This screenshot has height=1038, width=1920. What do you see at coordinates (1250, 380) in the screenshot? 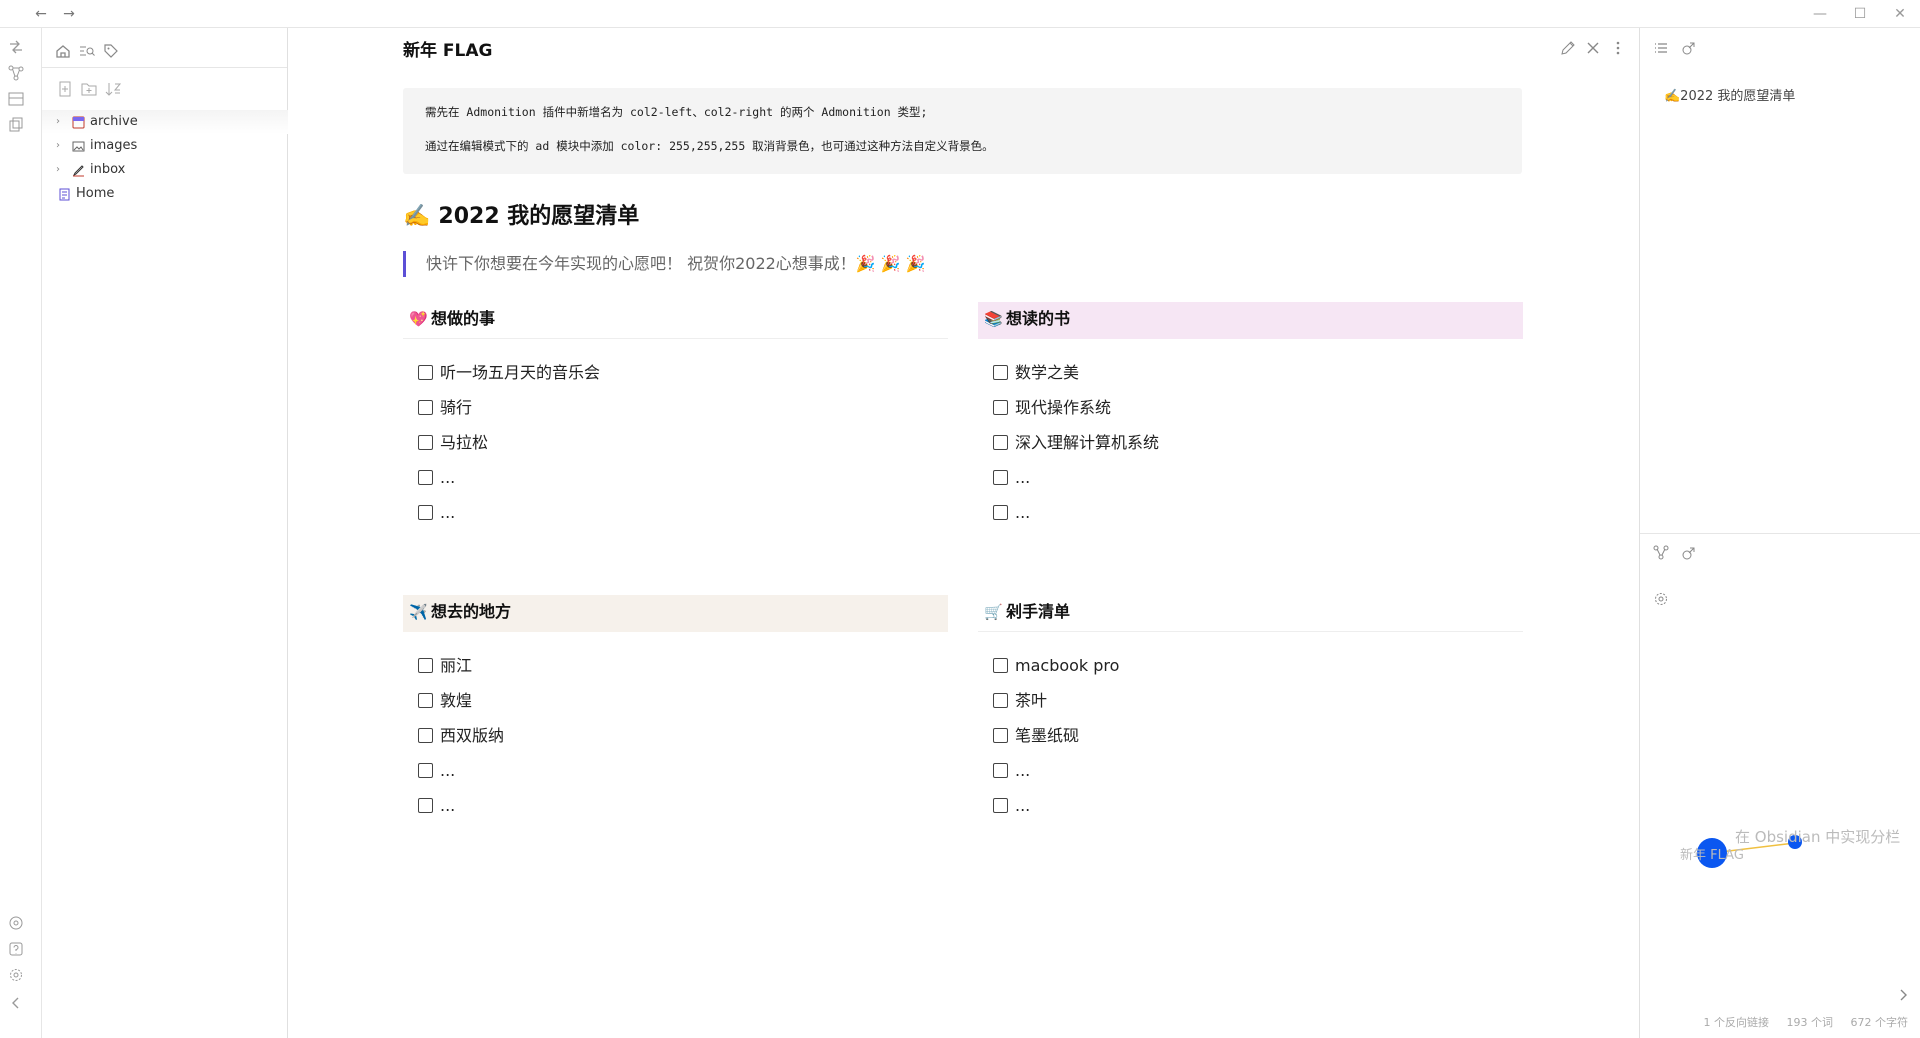
I see `task-item: 数学之美` at bounding box center [1250, 380].